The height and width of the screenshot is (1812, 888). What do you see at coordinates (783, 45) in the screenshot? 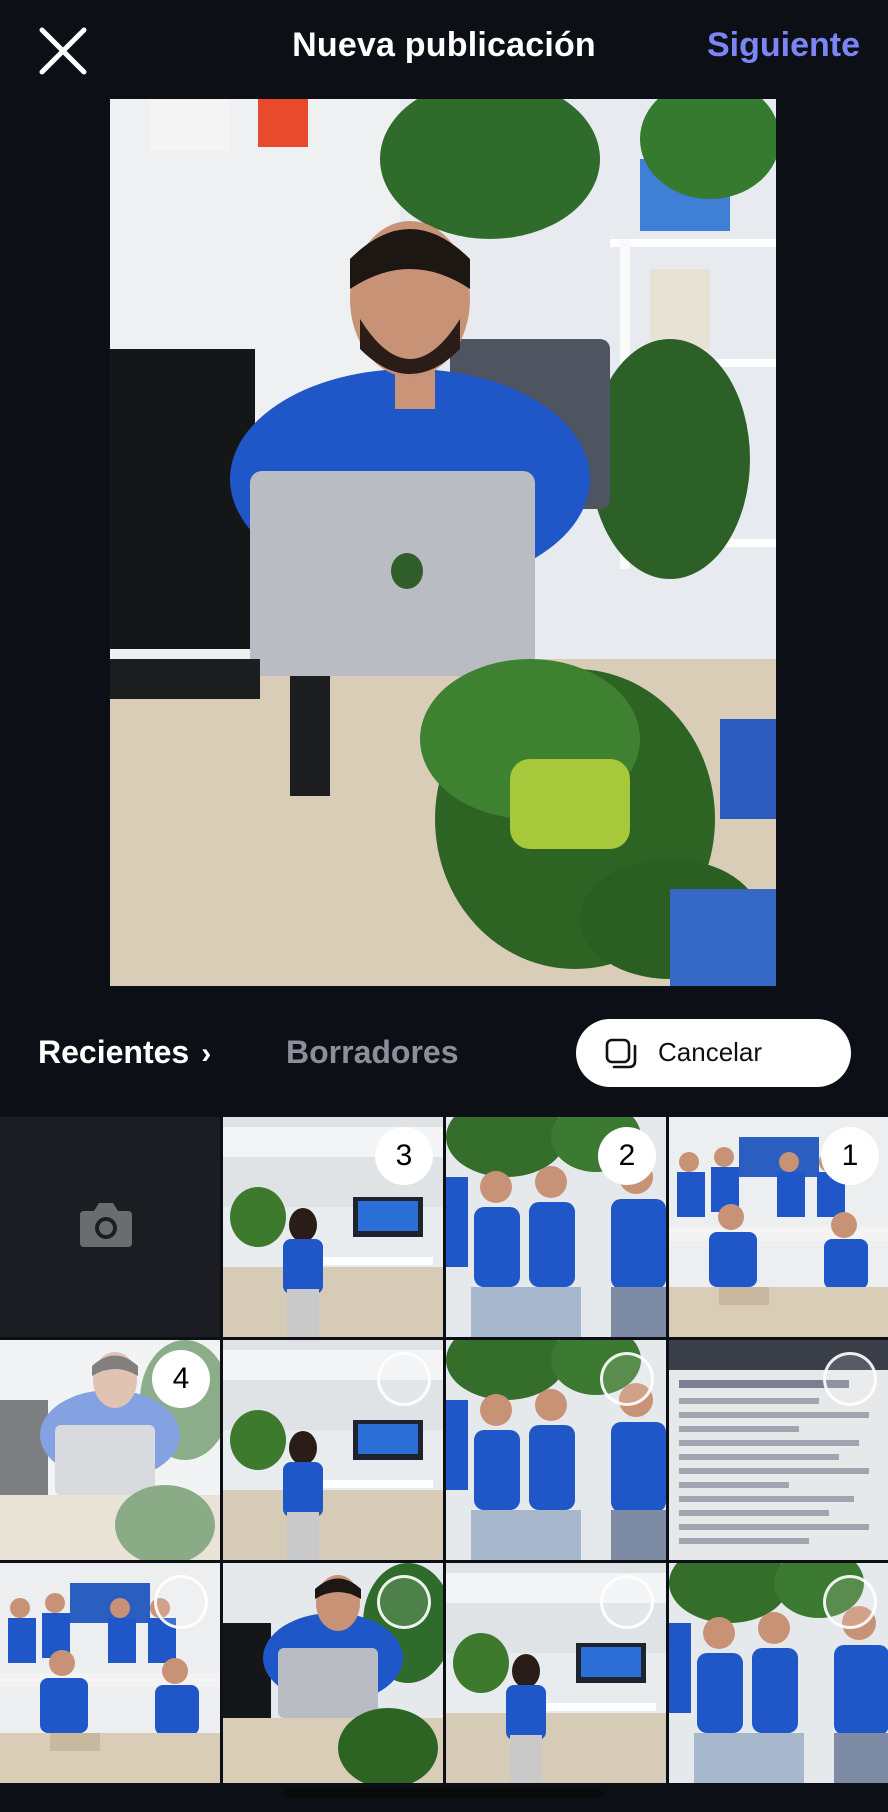
I see `next-button: Siguiente` at bounding box center [783, 45].